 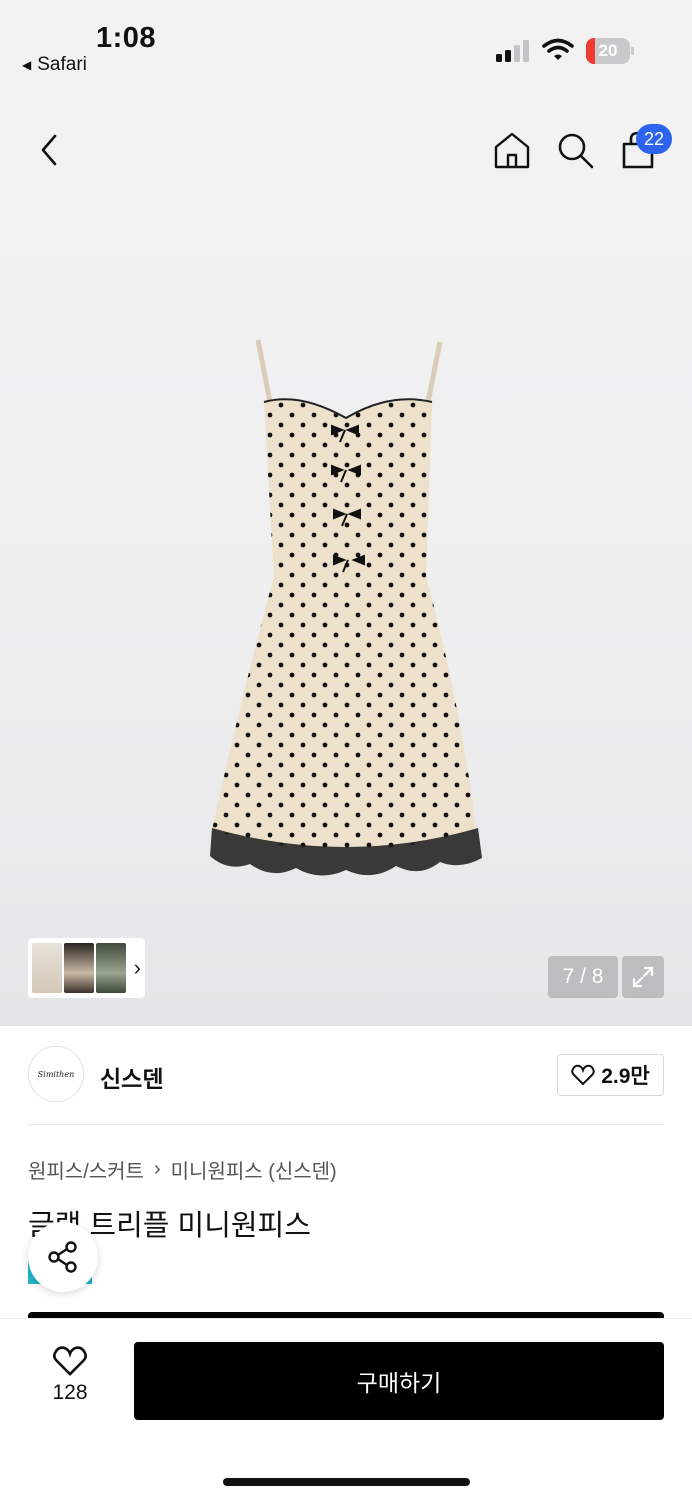 I want to click on status-time: 1:08, so click(x=126, y=38).